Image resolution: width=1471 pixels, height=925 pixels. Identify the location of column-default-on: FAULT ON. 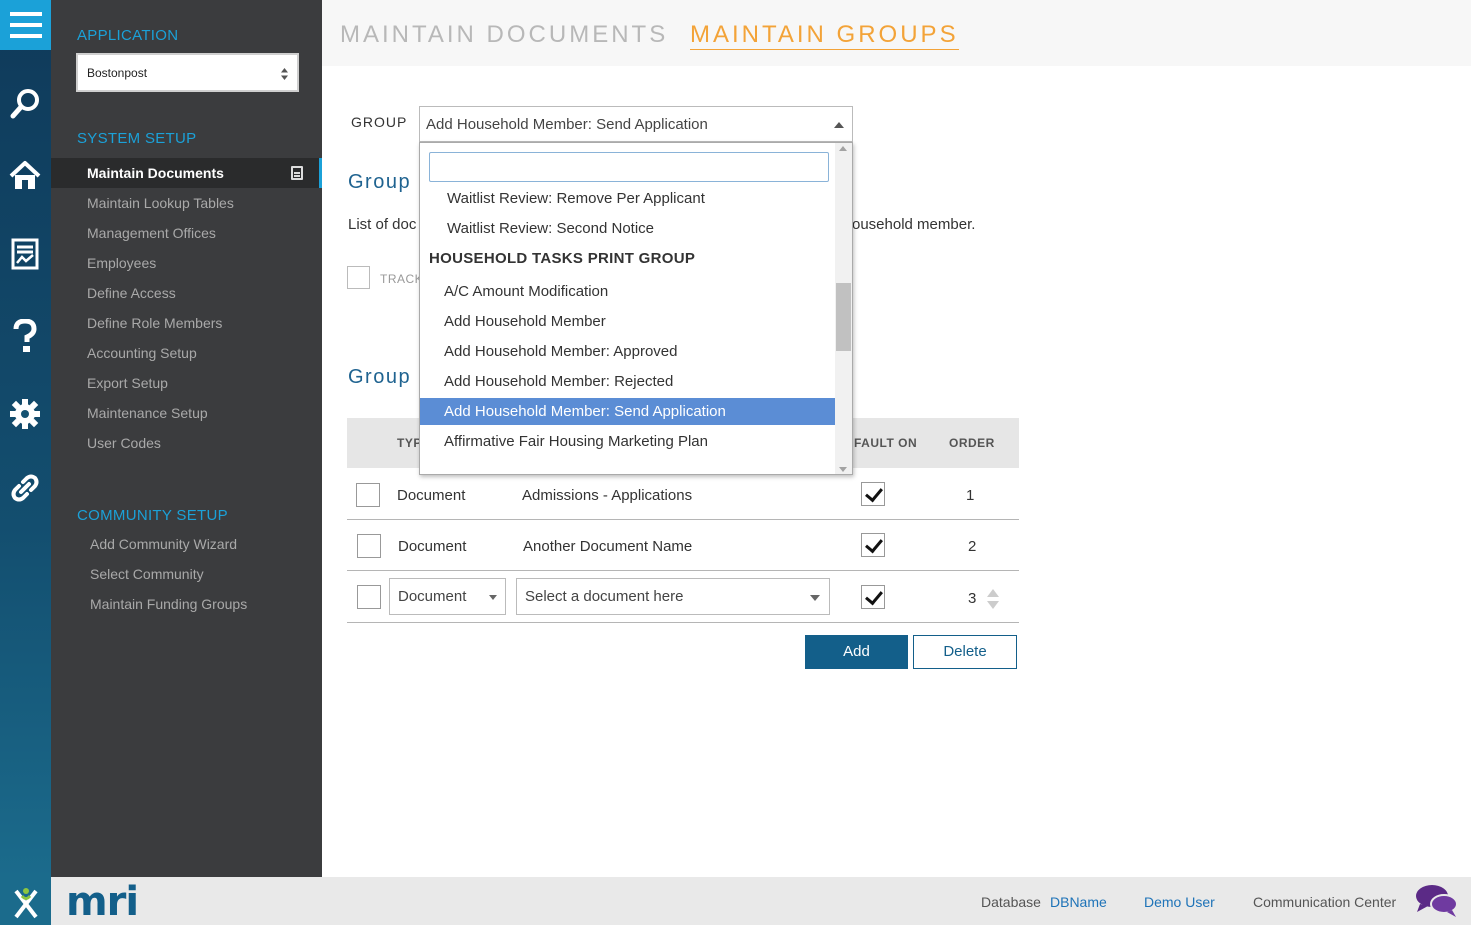
(886, 443).